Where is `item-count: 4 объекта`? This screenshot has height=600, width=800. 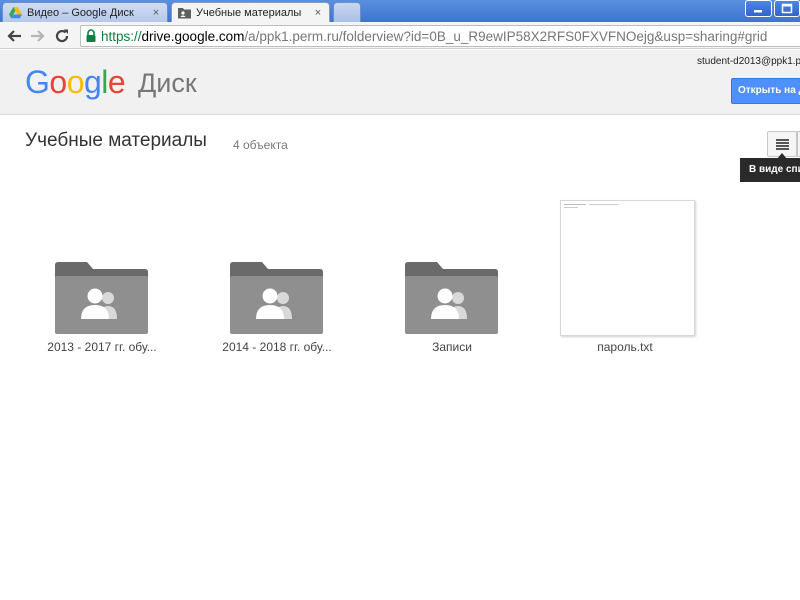 item-count: 4 объекта is located at coordinates (260, 145).